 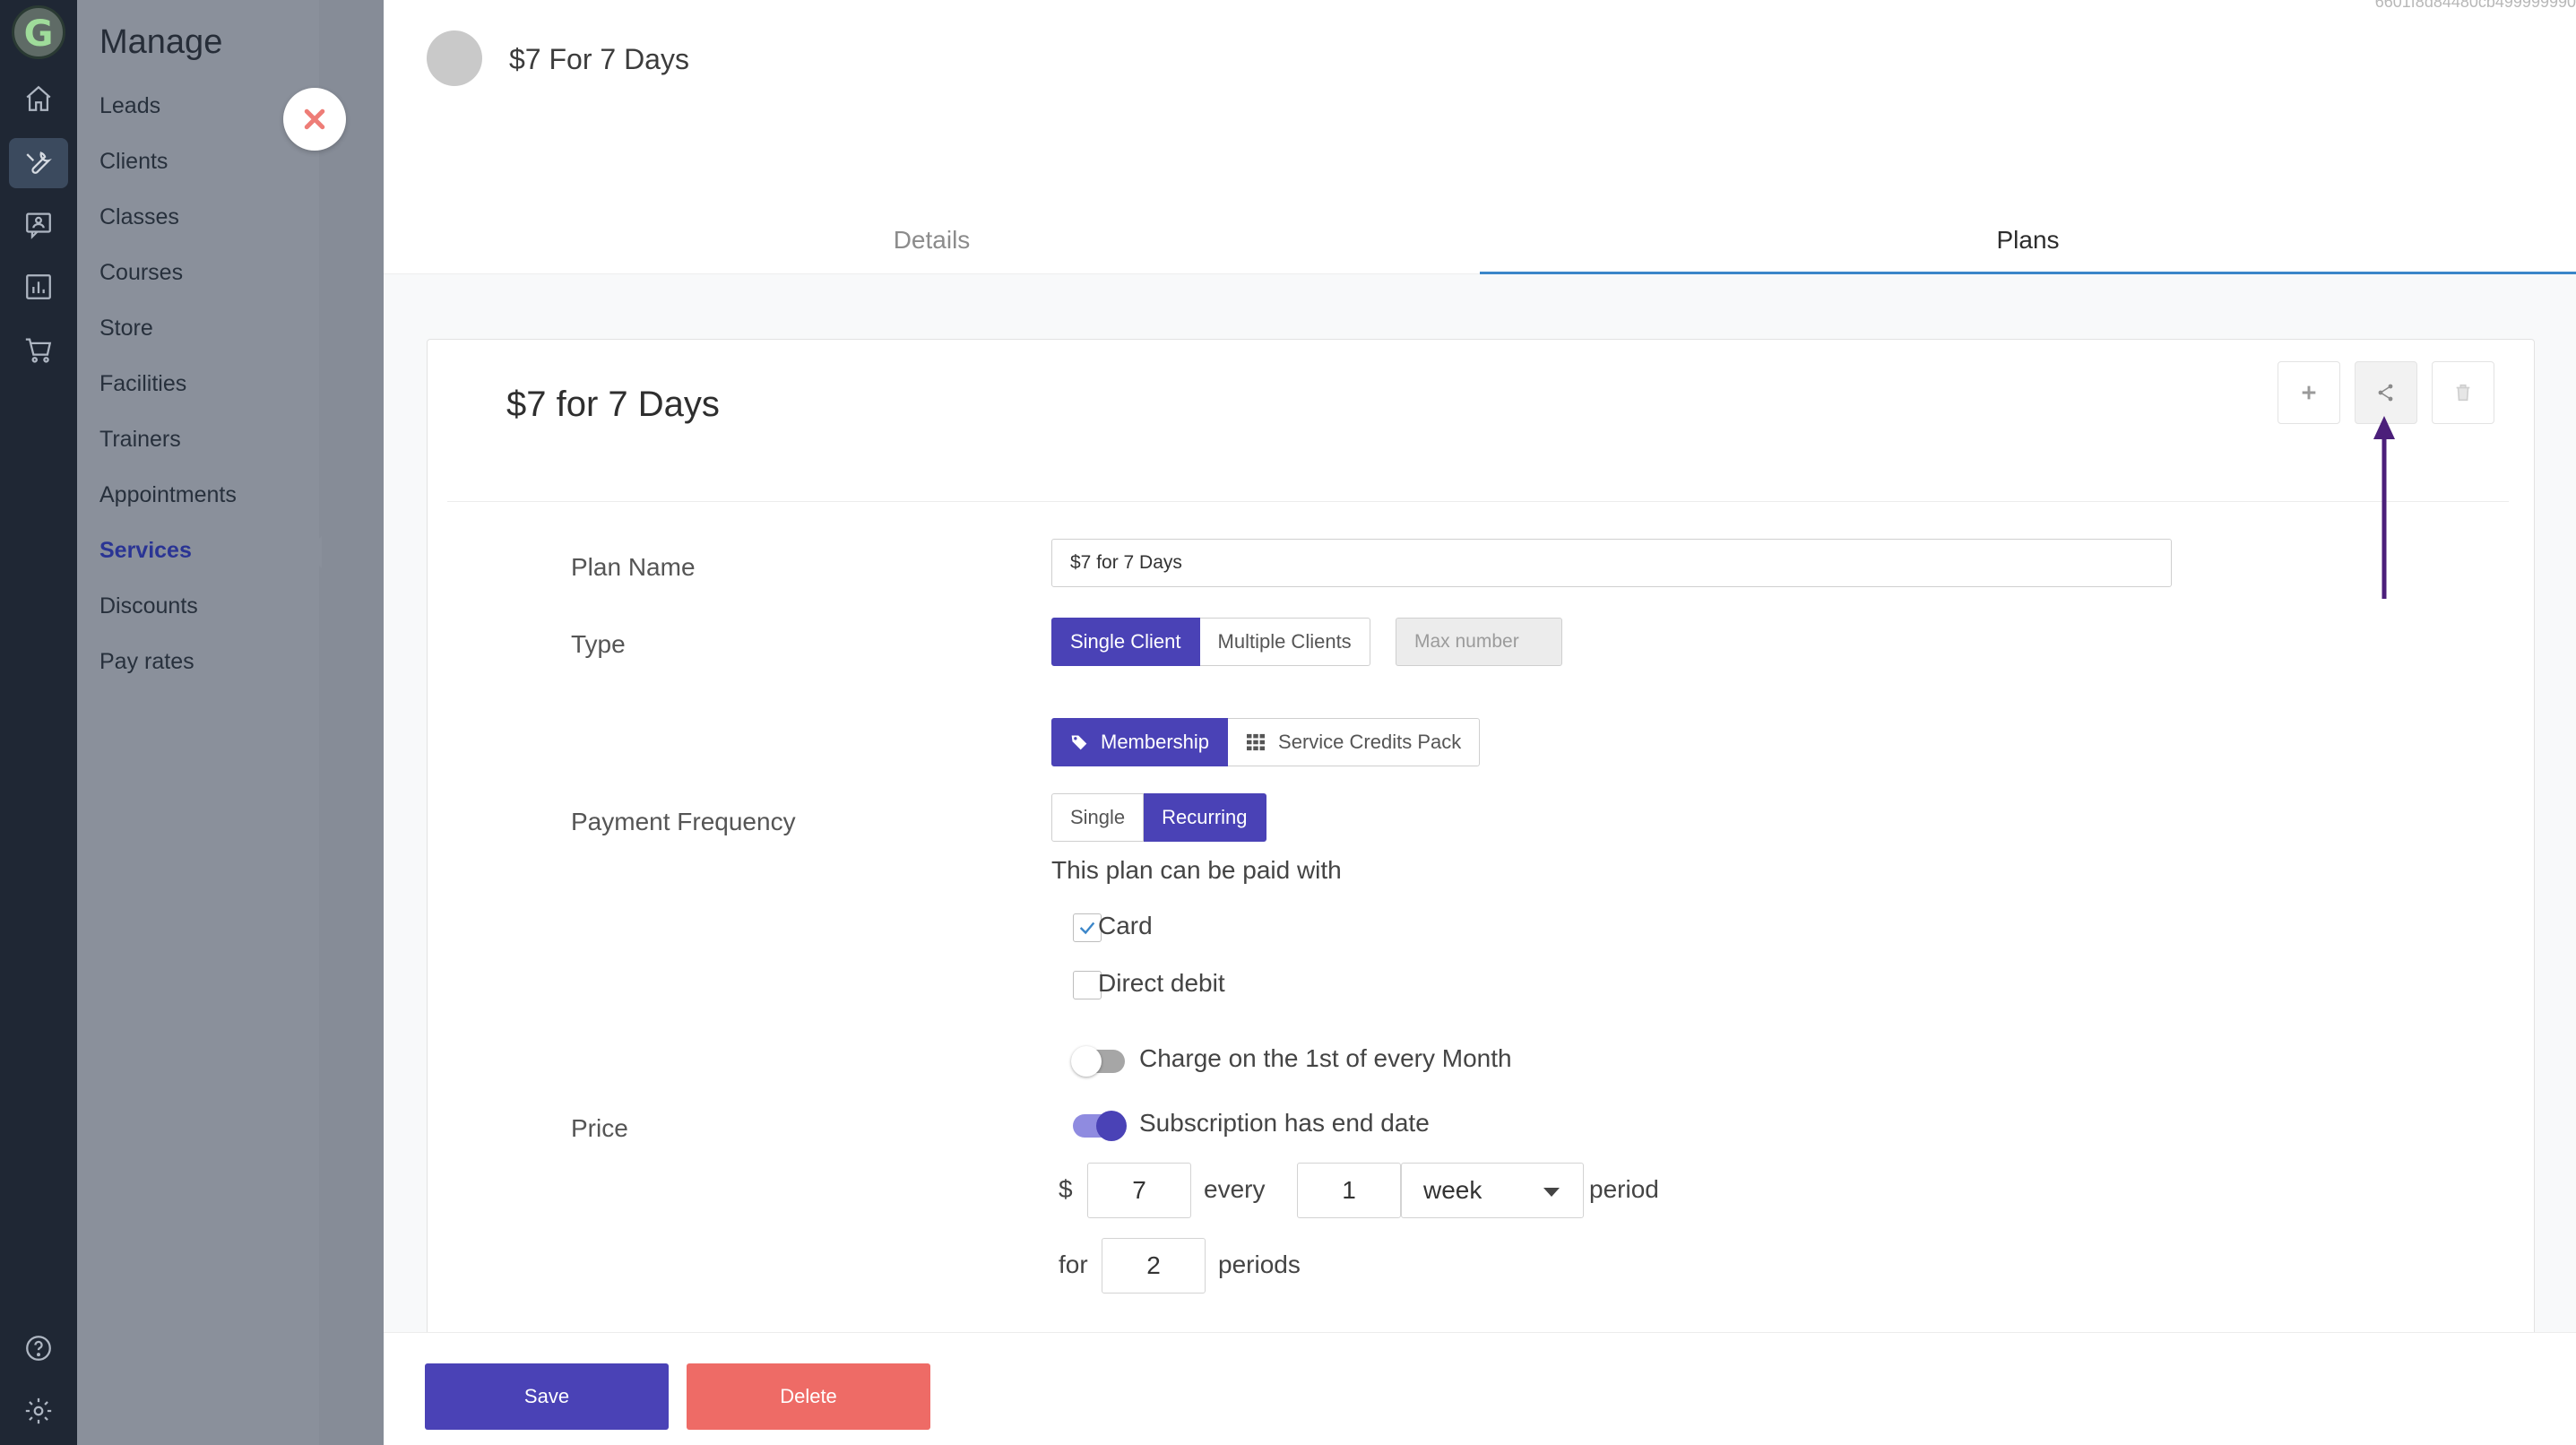 I want to click on currency-symbol: $, so click(x=1066, y=1189).